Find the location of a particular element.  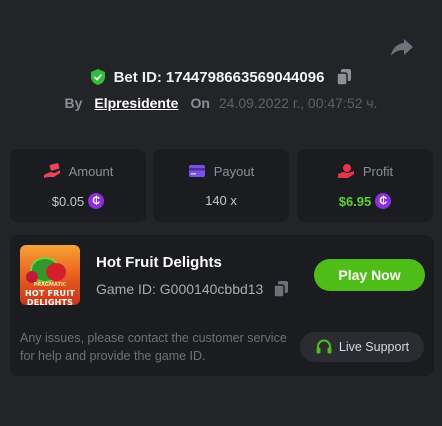

game-id-label: Game ID: is located at coordinates (126, 289).